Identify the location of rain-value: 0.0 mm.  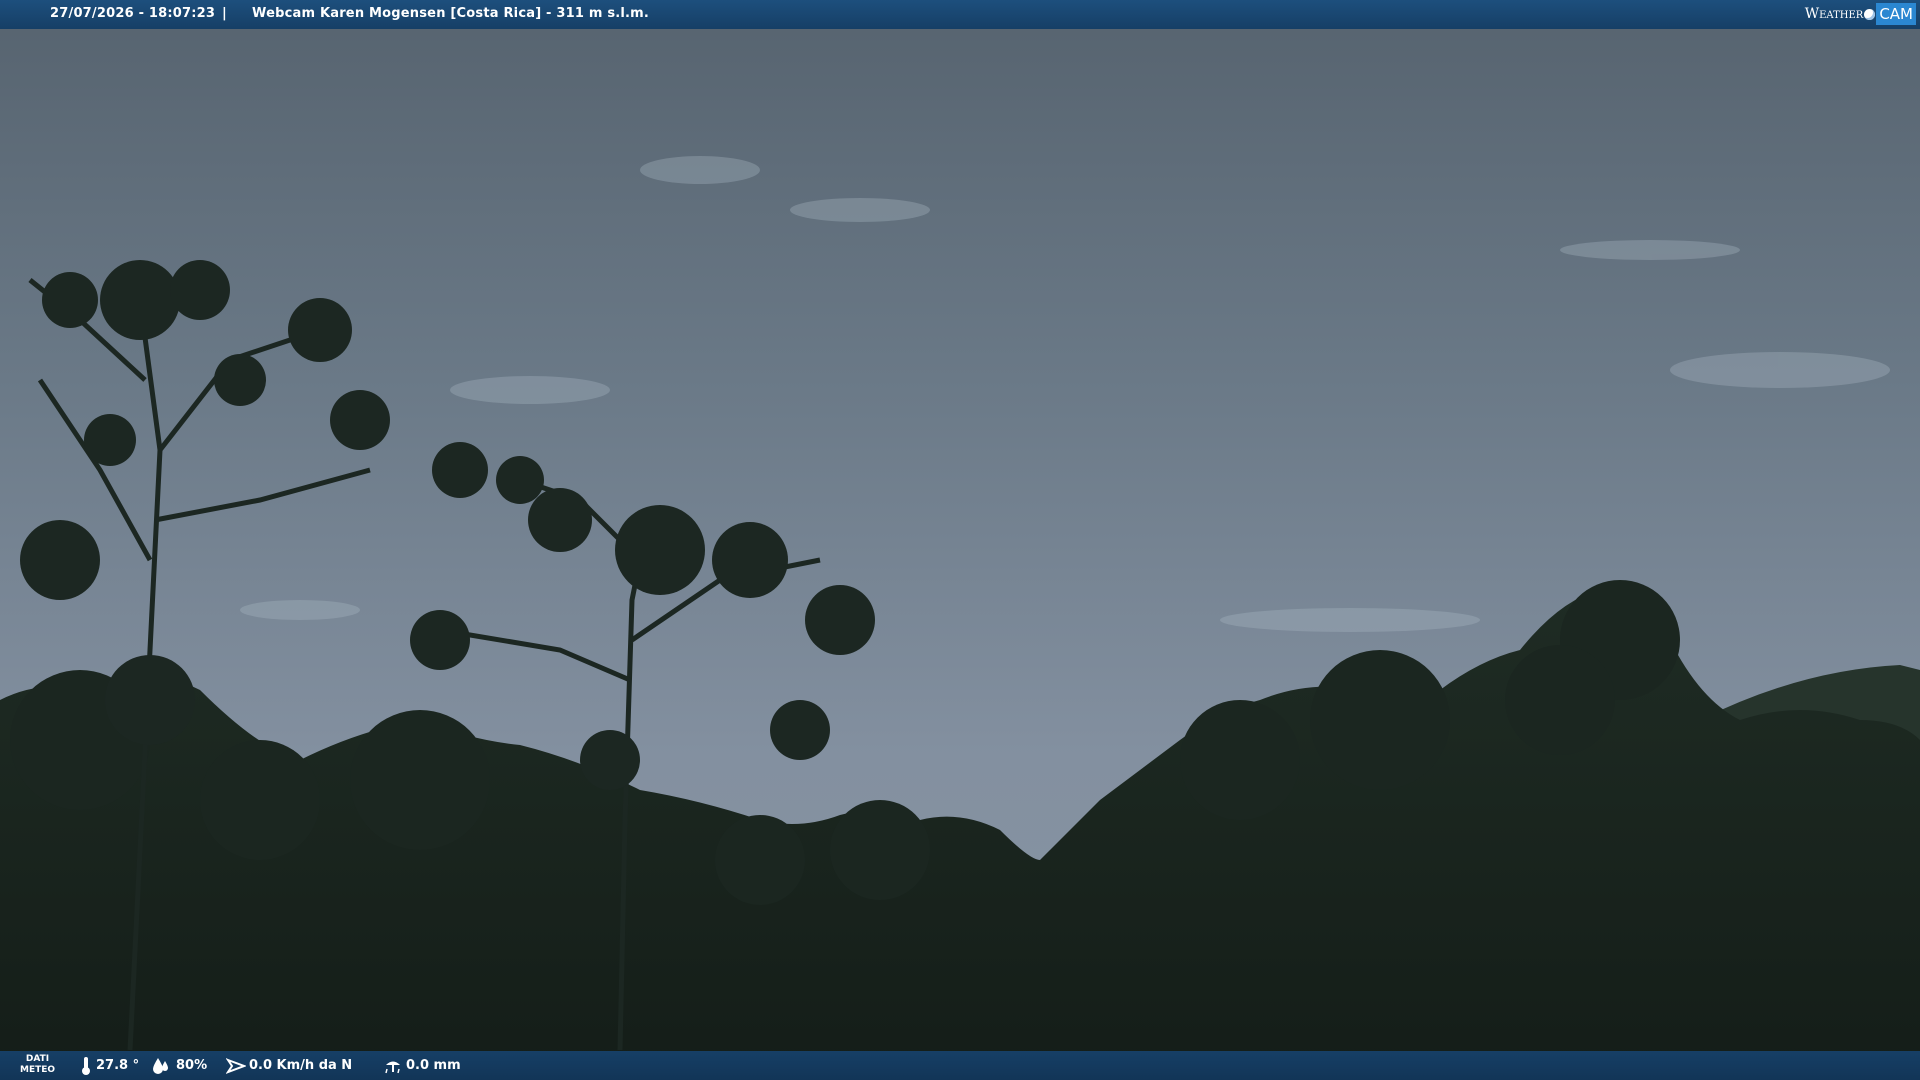
(433, 1065).